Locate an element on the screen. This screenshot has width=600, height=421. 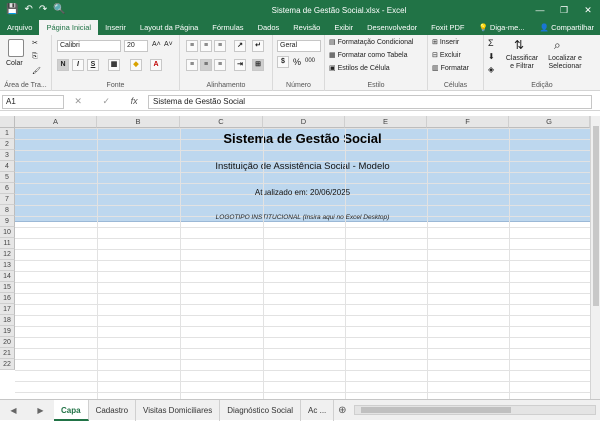
row-header-13: 13 is located at coordinates (7, 265).